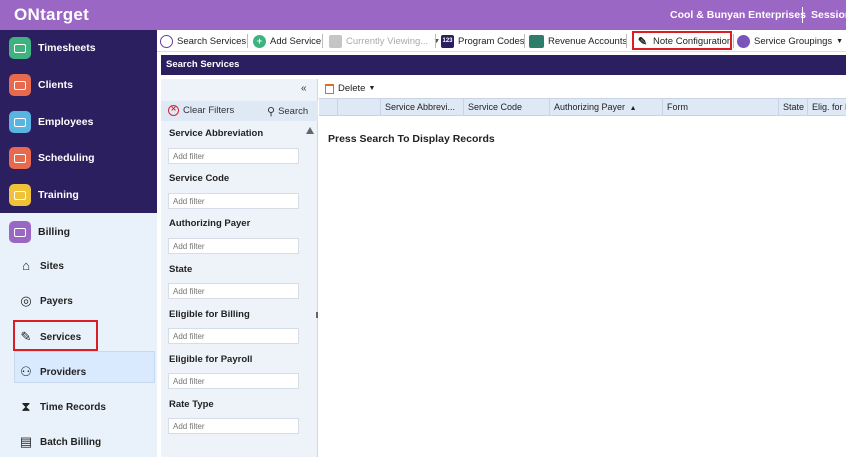 This screenshot has height=457, width=846. Describe the element at coordinates (233, 156) in the screenshot. I see `service-abbreviation-filter-input` at that location.